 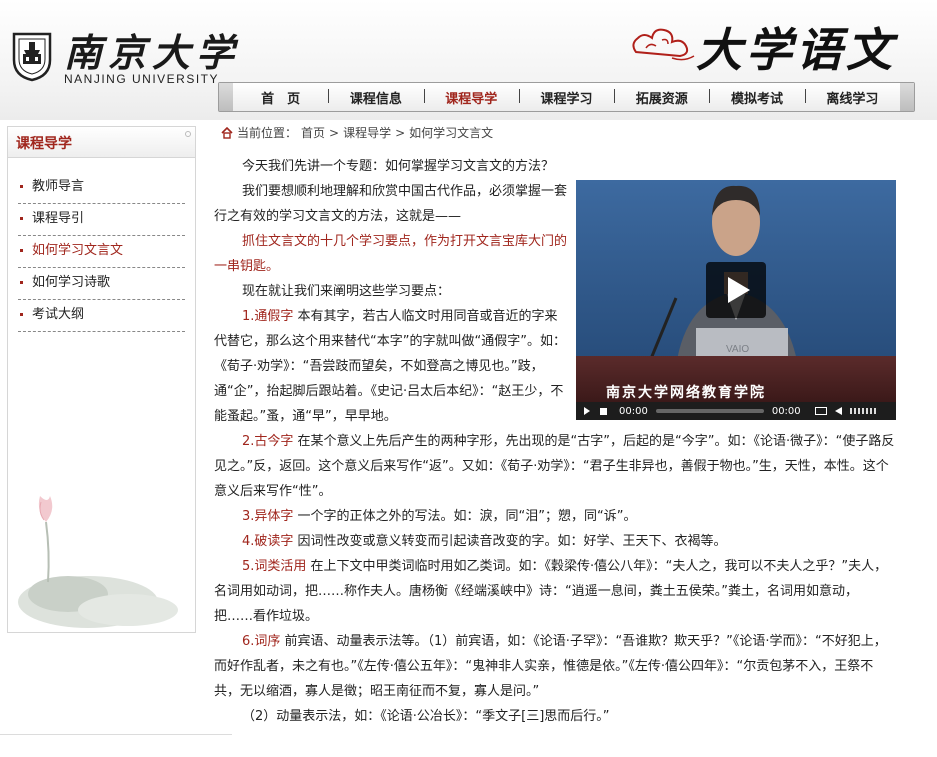 What do you see at coordinates (101, 142) in the screenshot?
I see `sidebar-title: 课程导学` at bounding box center [101, 142].